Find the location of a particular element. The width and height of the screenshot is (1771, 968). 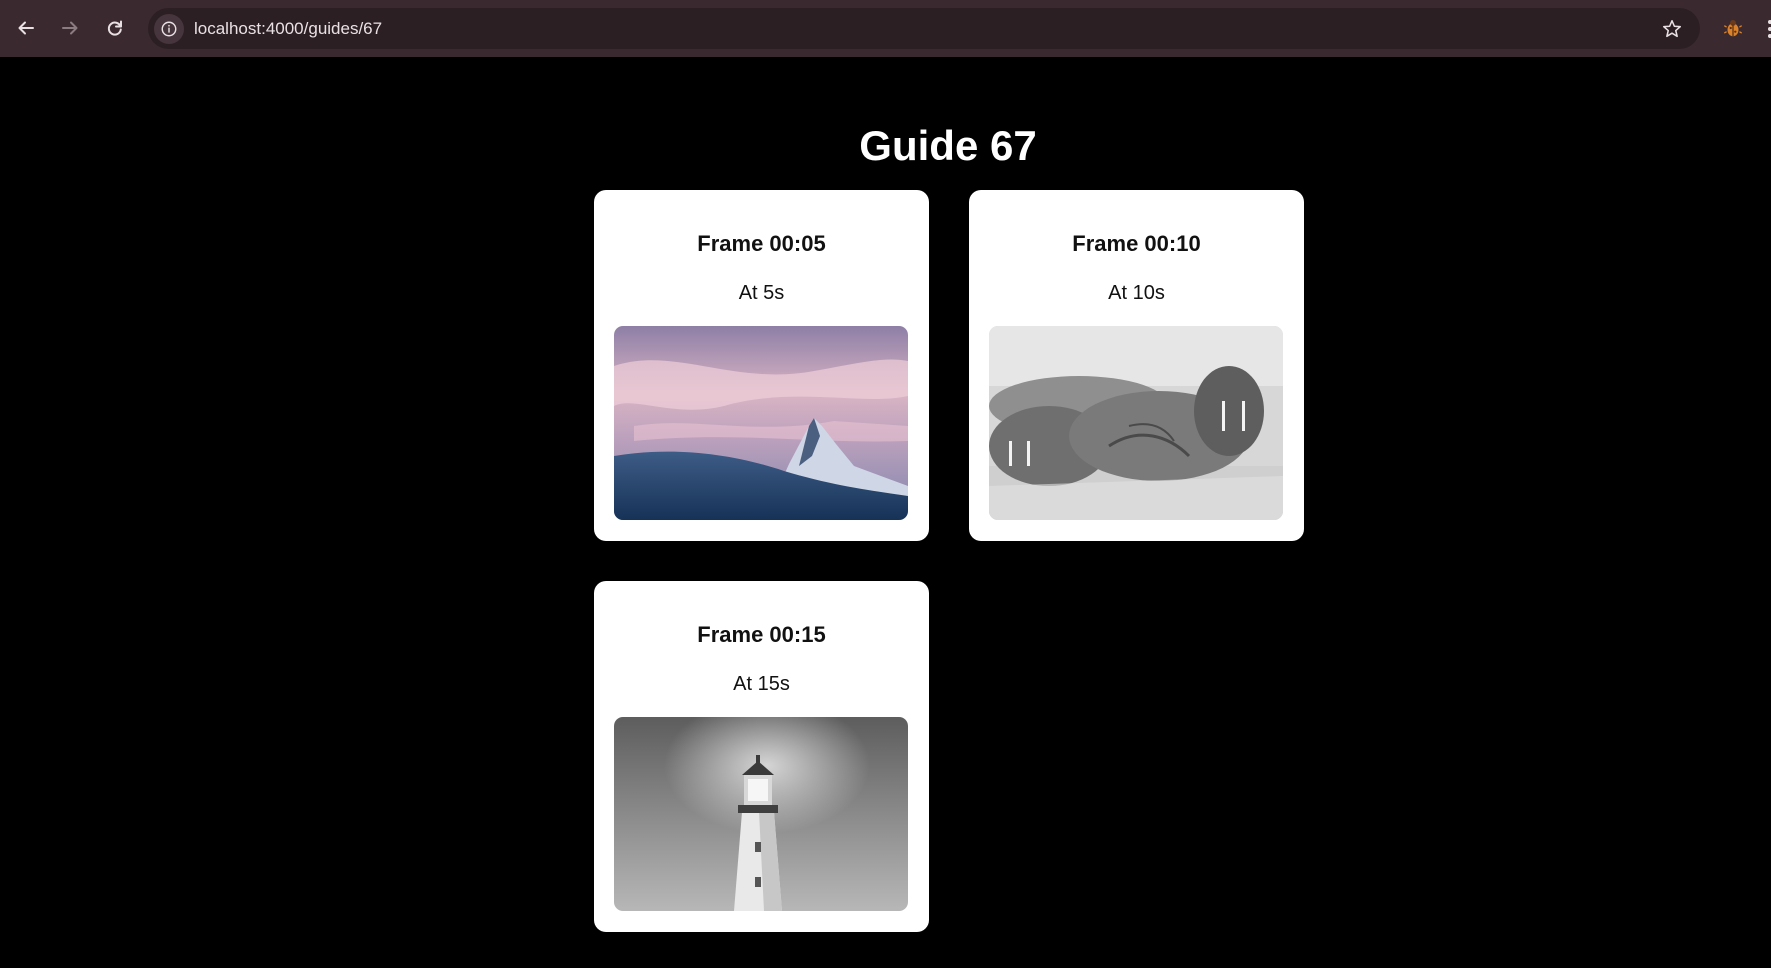

url-text: localhost:4000/guides/67 is located at coordinates (288, 29).